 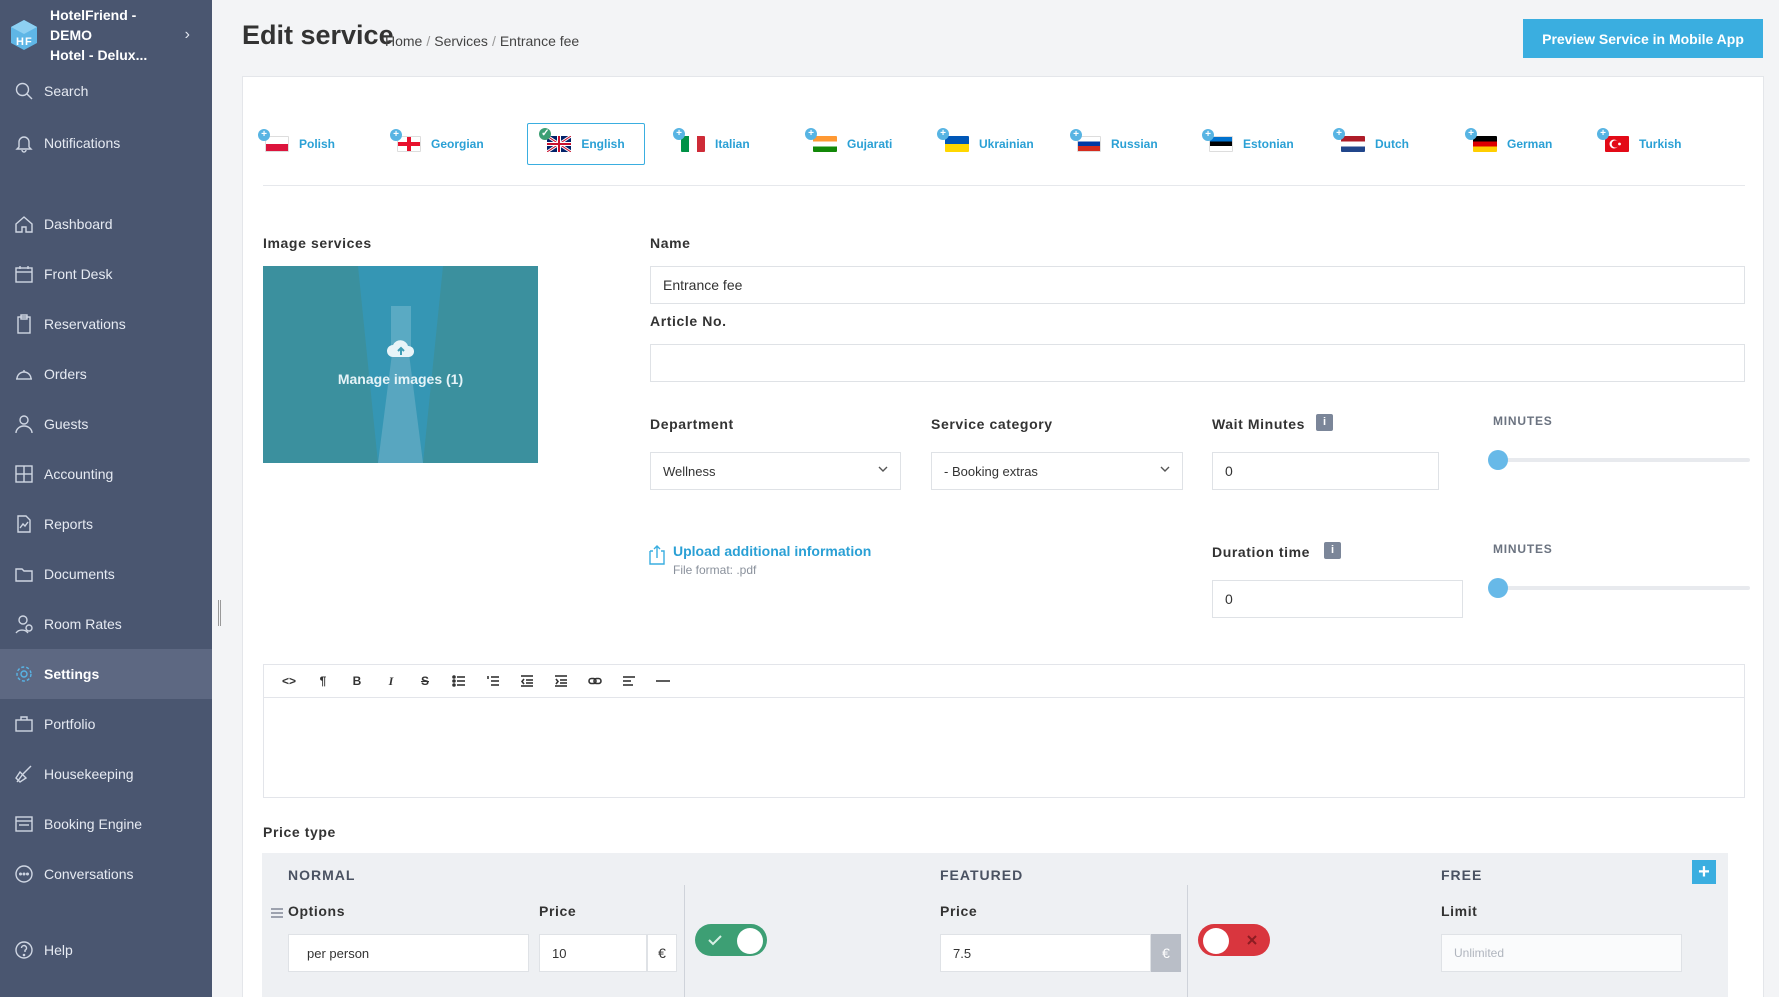 I want to click on options-input: per person, so click(x=408, y=953).